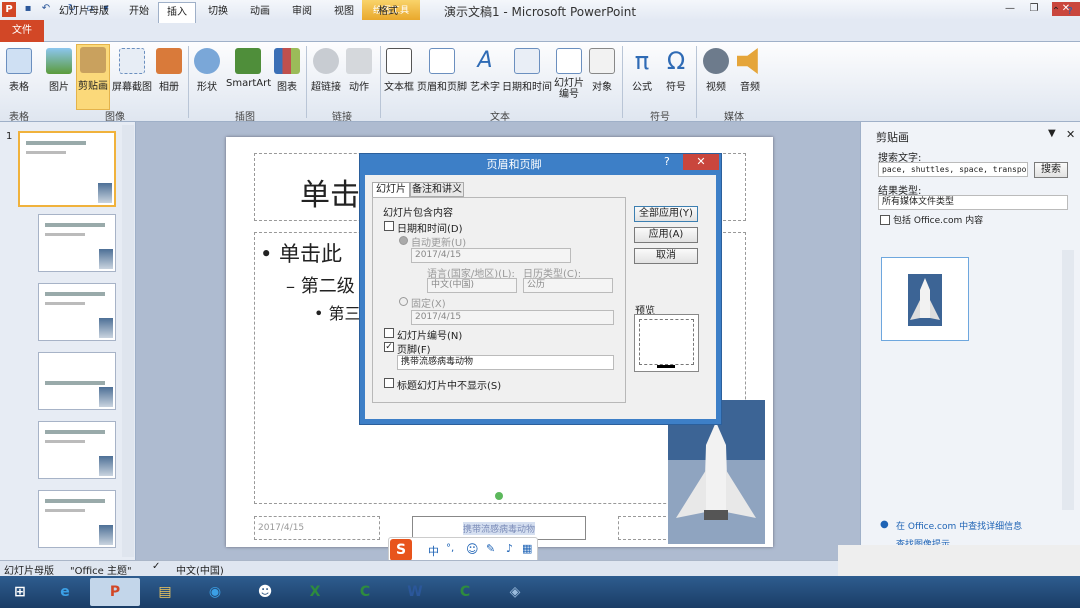  Describe the element at coordinates (389, 333) in the screenshot. I see `slide-number-checkbox` at that location.